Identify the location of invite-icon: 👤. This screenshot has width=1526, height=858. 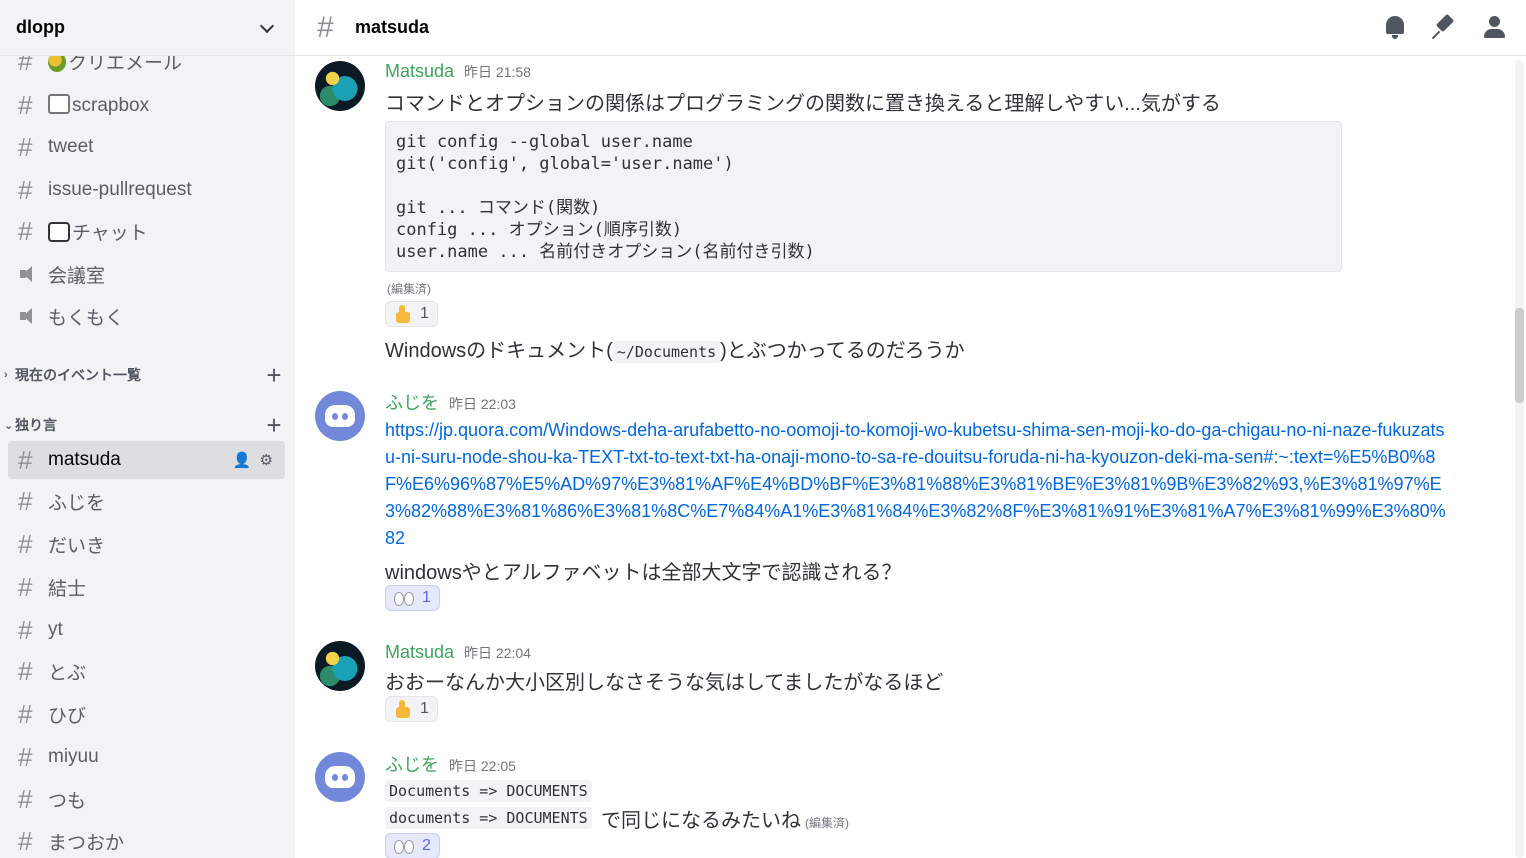
(242, 460).